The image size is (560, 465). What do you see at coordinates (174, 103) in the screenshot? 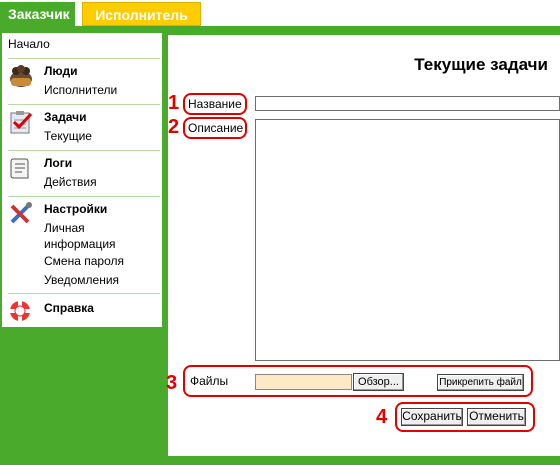
I see `annotation-1: 1` at bounding box center [174, 103].